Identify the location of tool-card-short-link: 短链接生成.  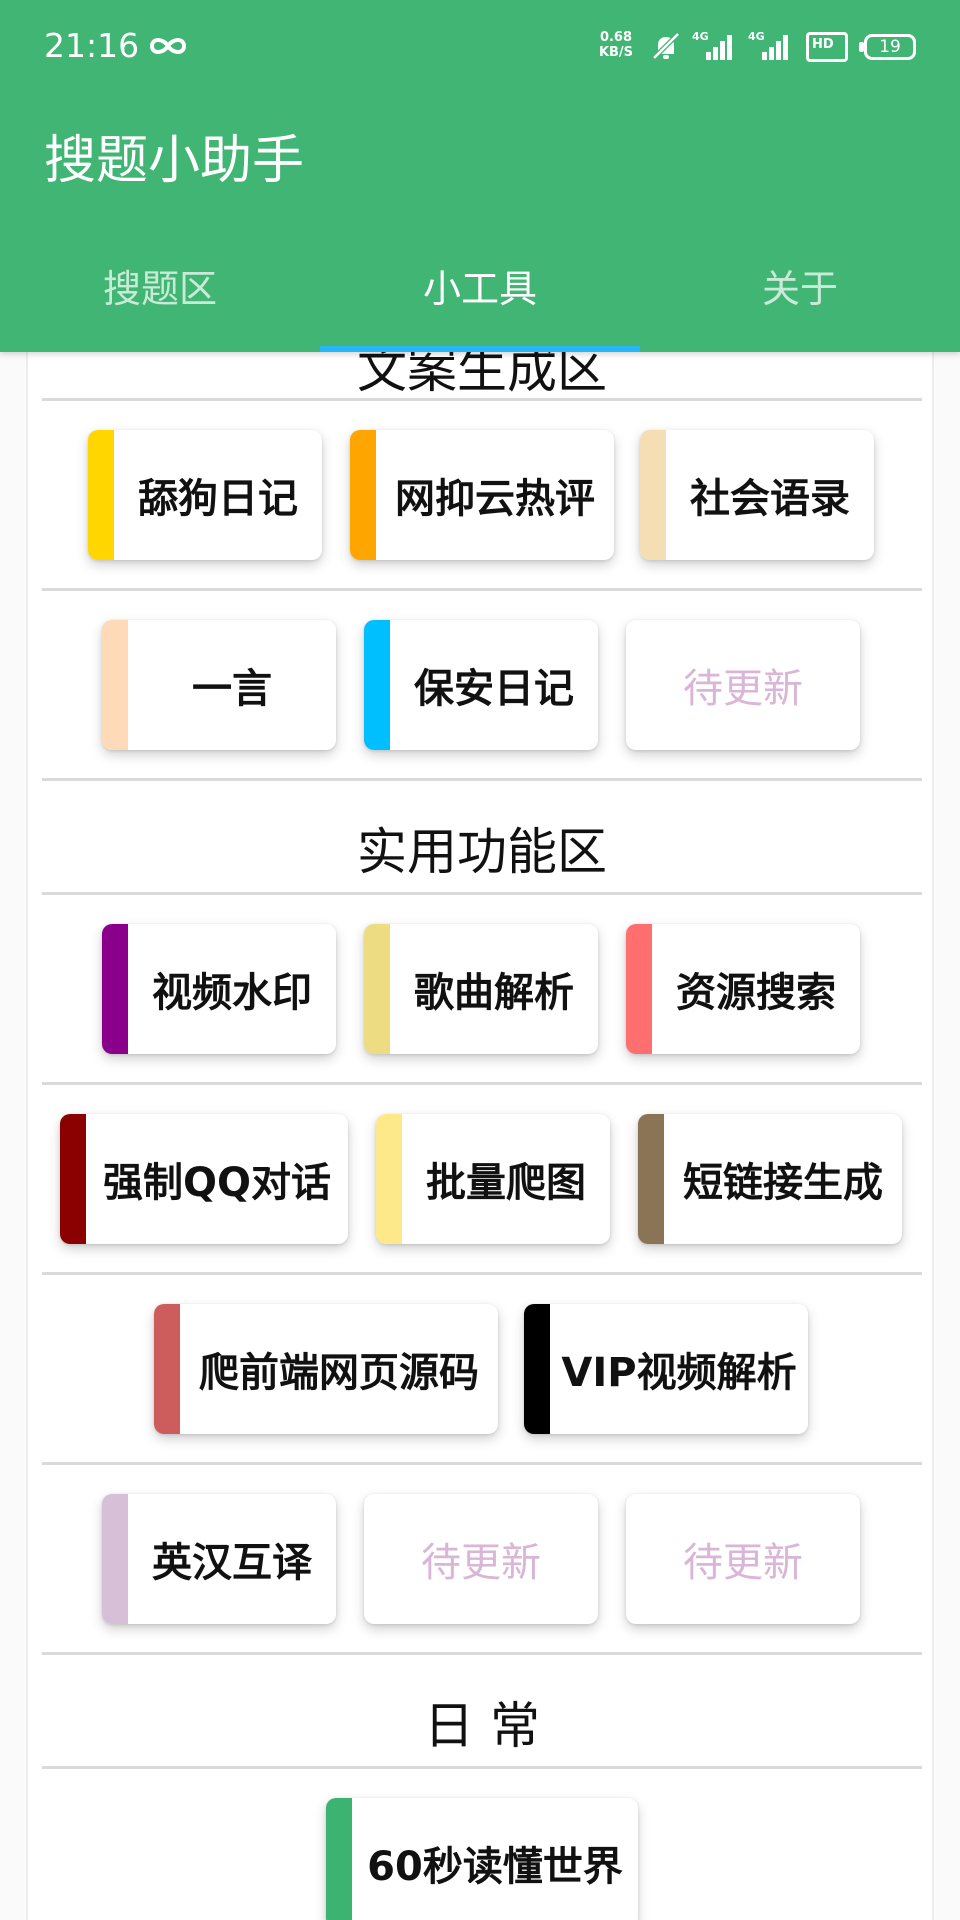
(770, 1179).